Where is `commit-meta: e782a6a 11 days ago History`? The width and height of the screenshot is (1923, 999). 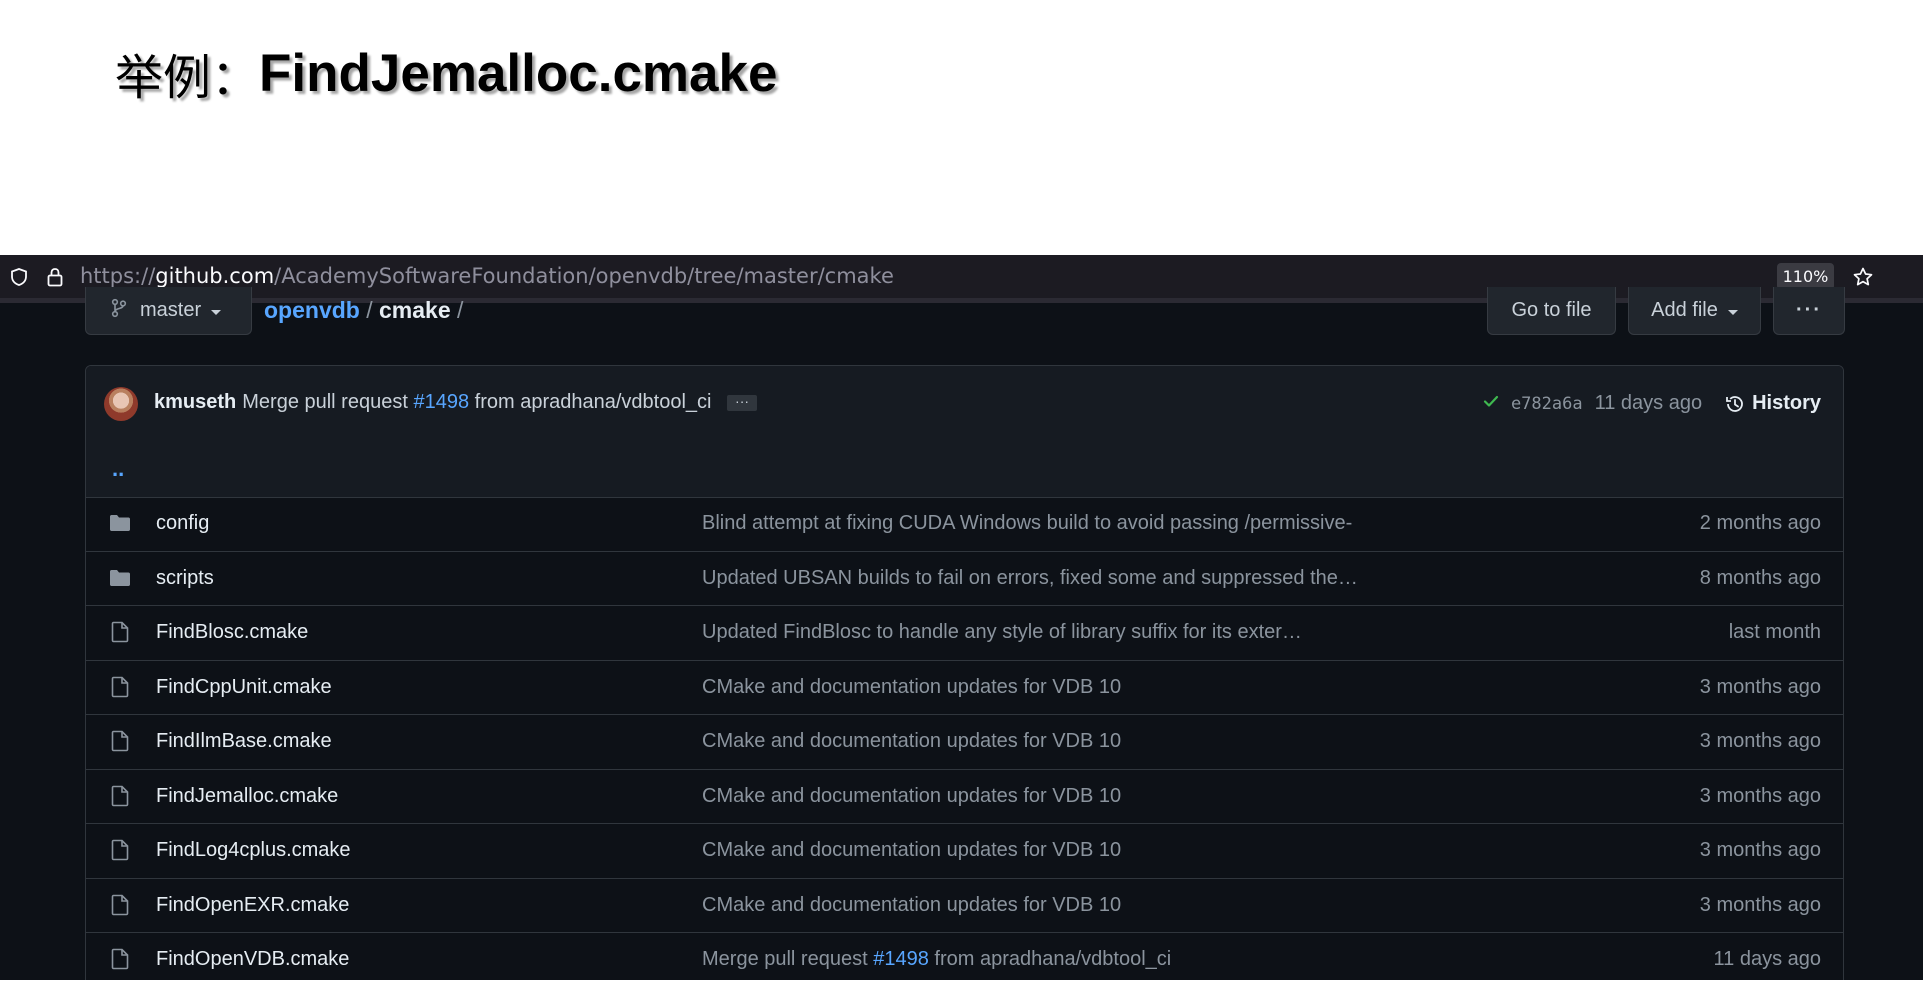 commit-meta: e782a6a 11 days ago History is located at coordinates (1651, 403).